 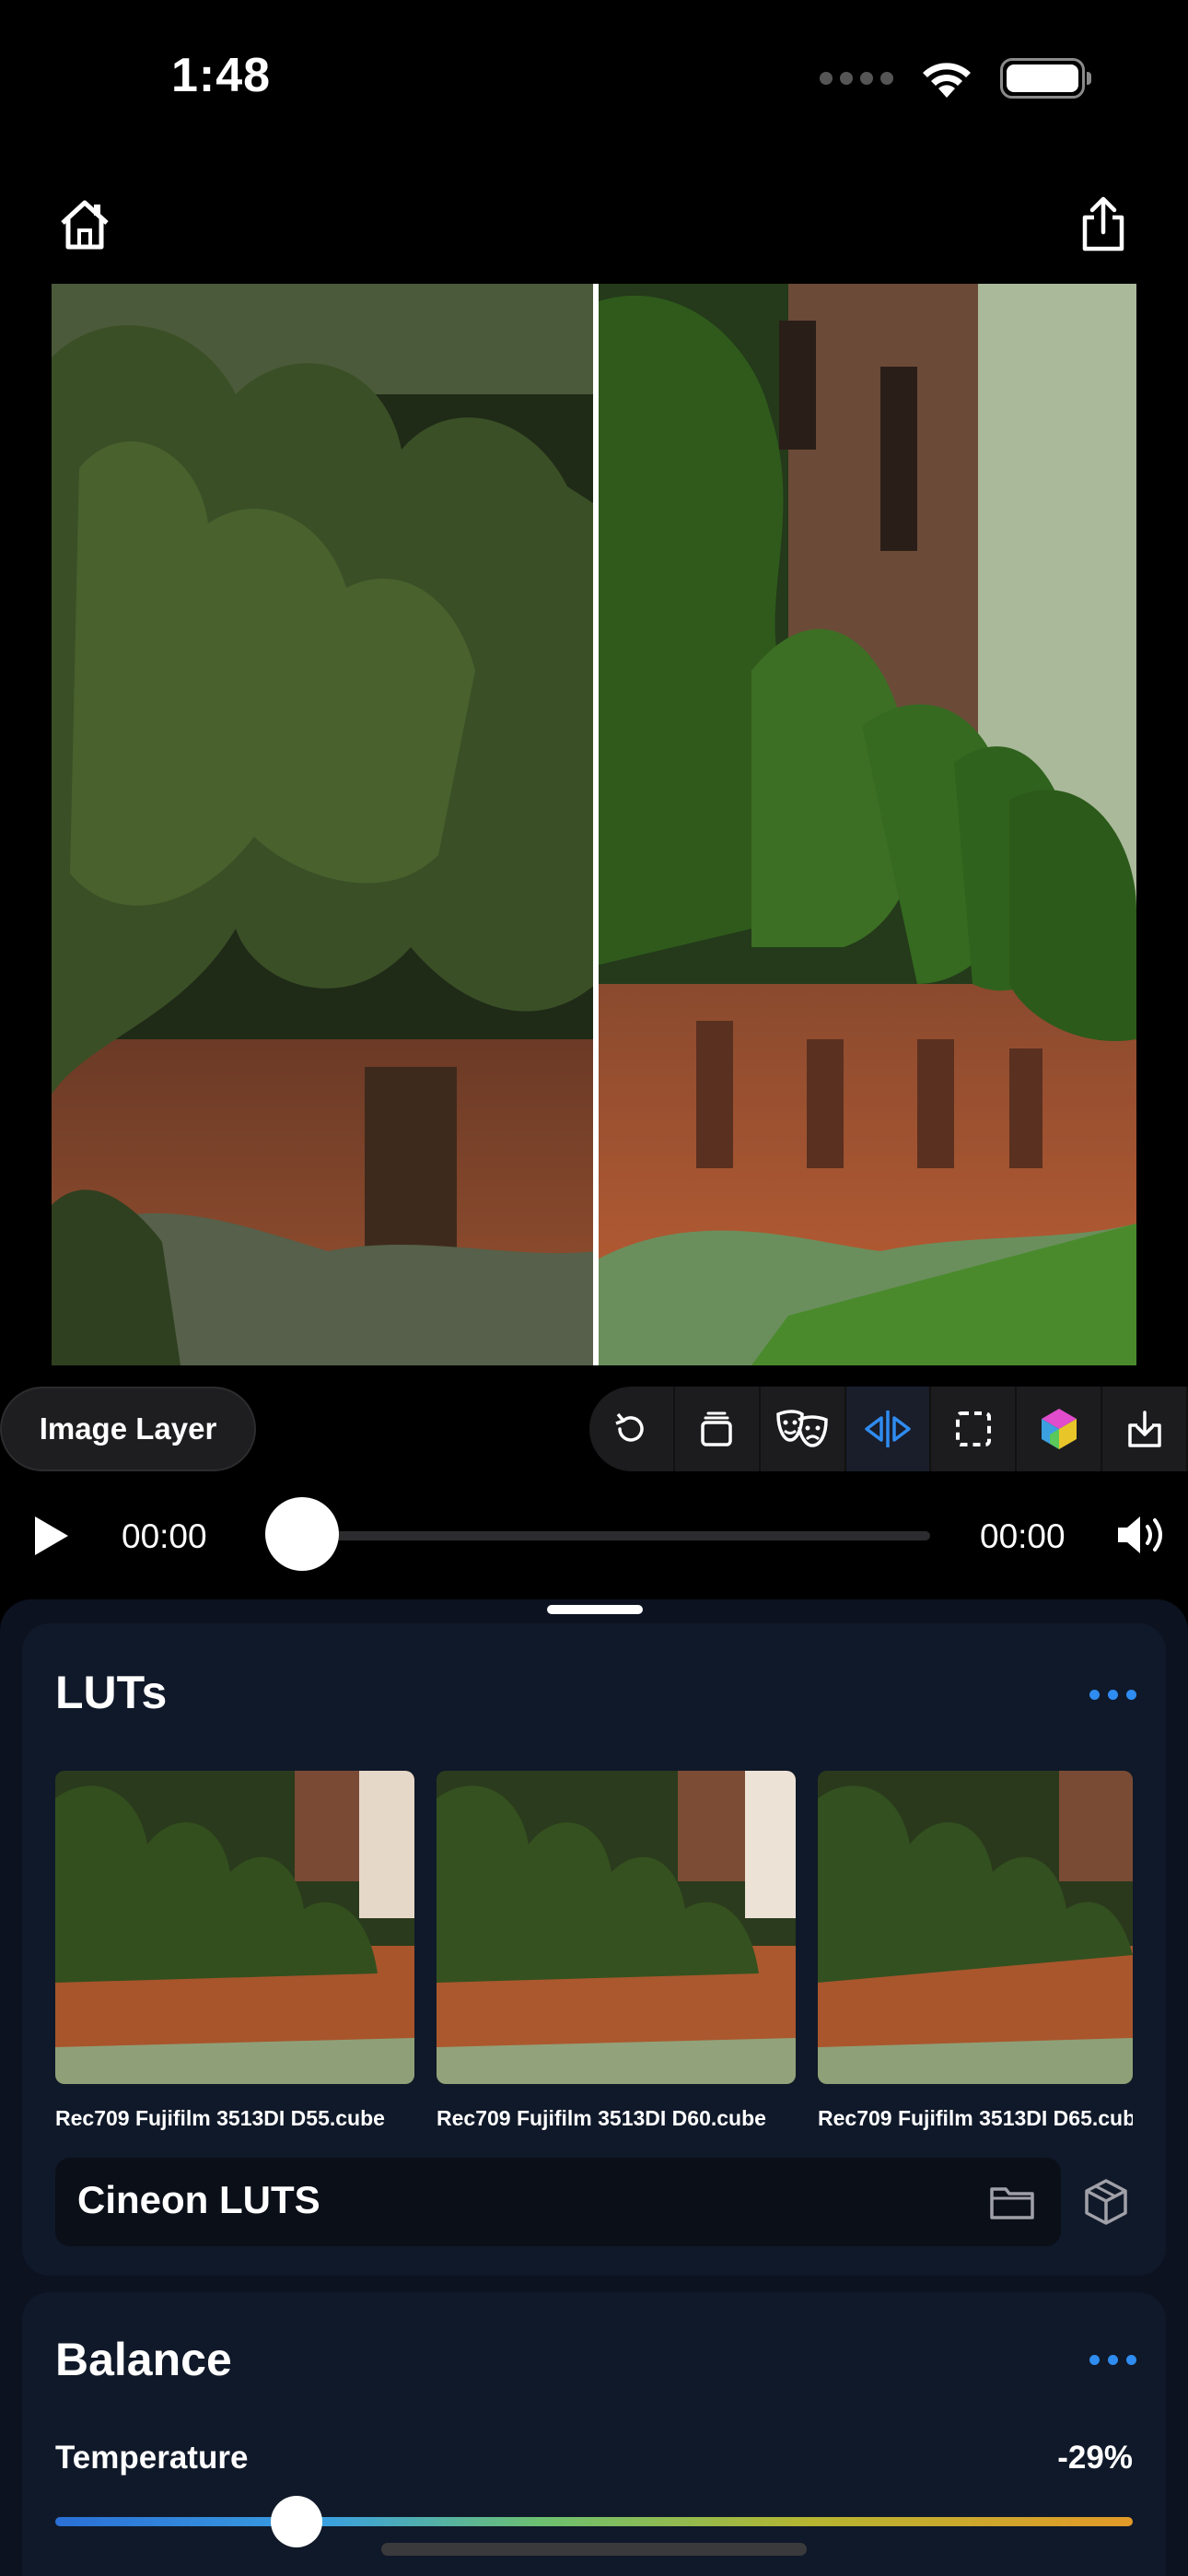 I want to click on crop-icon, so click(x=973, y=1428).